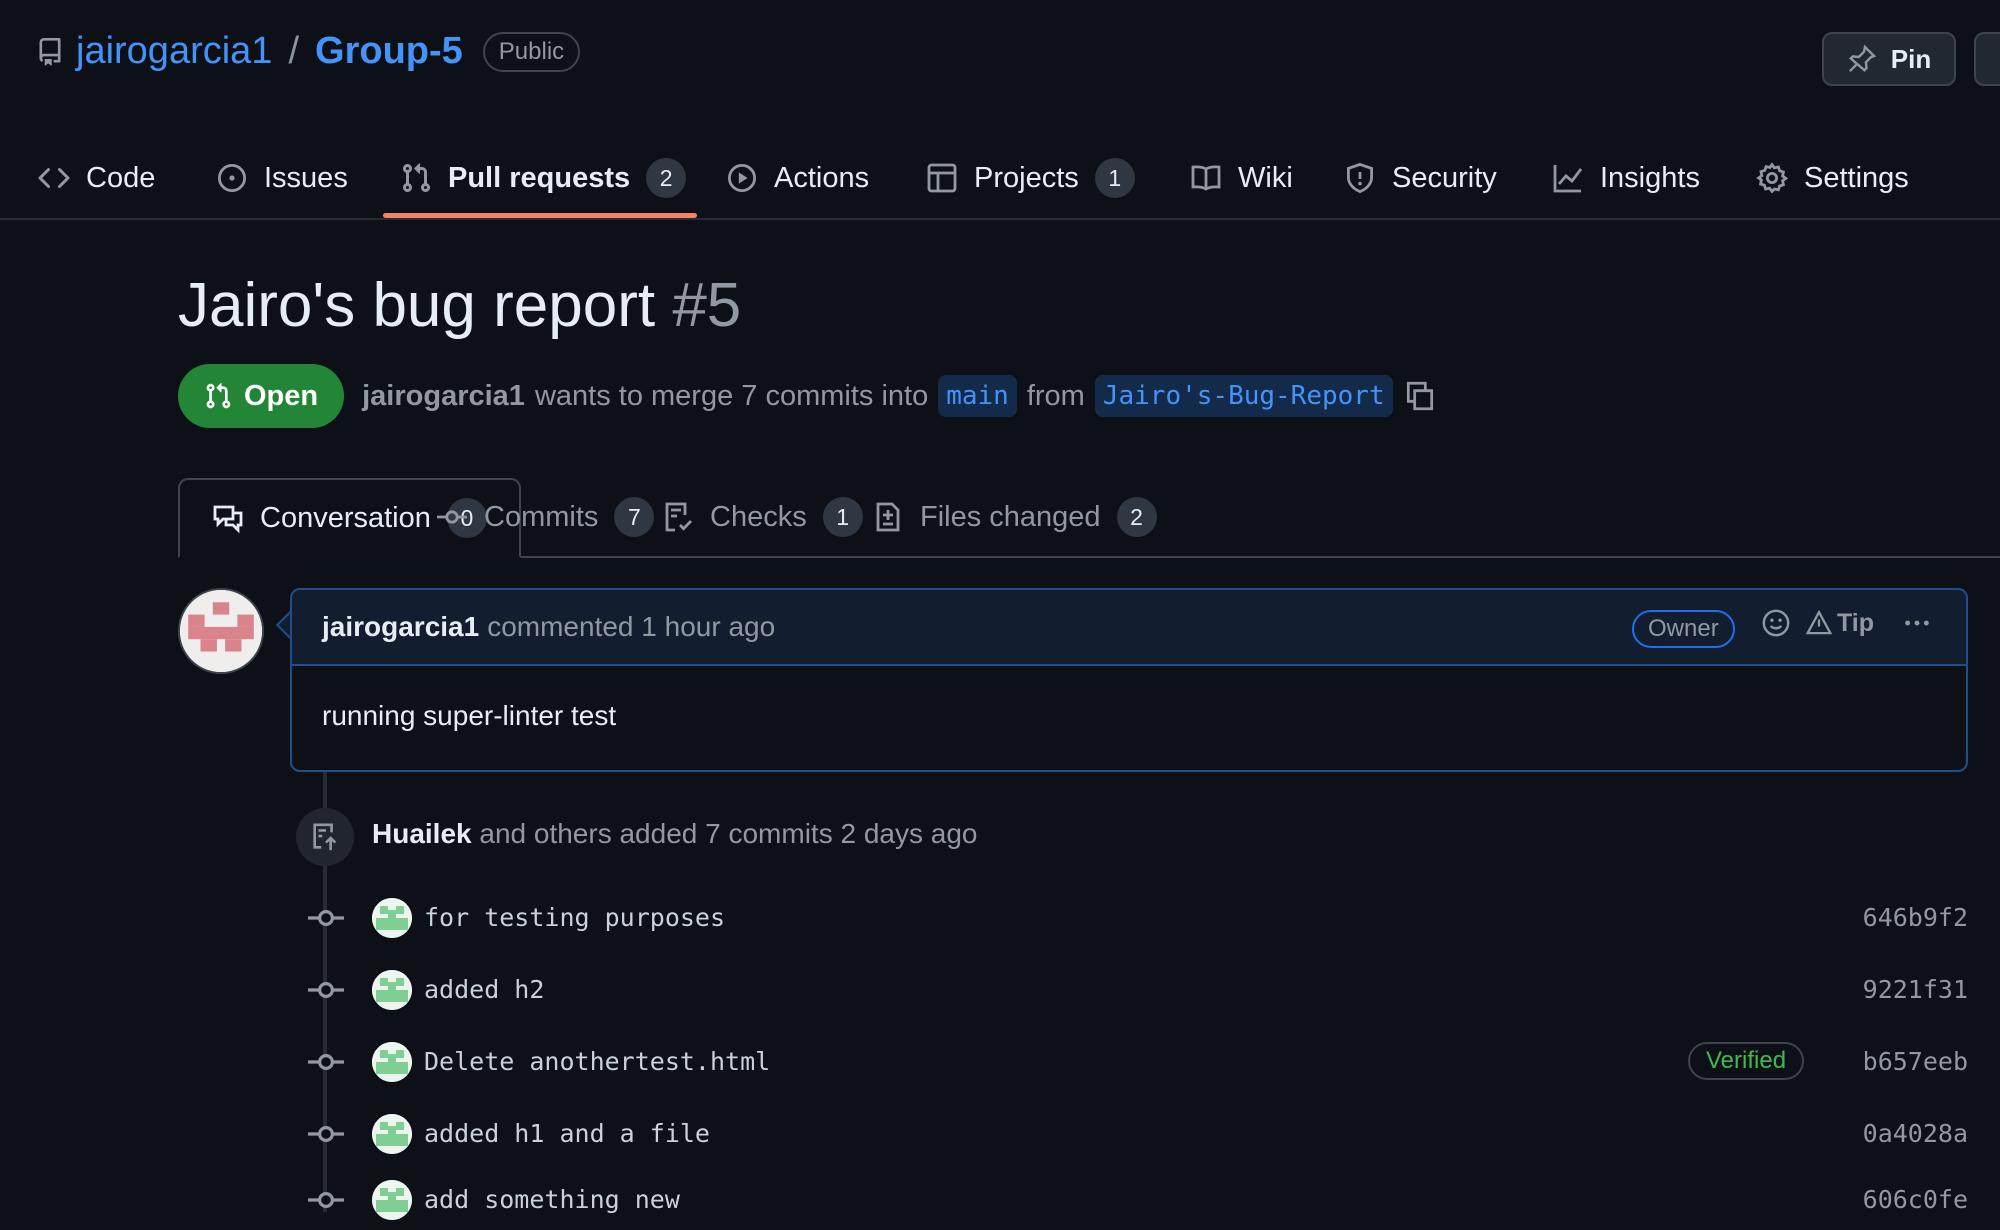 This screenshot has width=2000, height=1230. Describe the element at coordinates (232, 178) in the screenshot. I see `issue-icon` at that location.